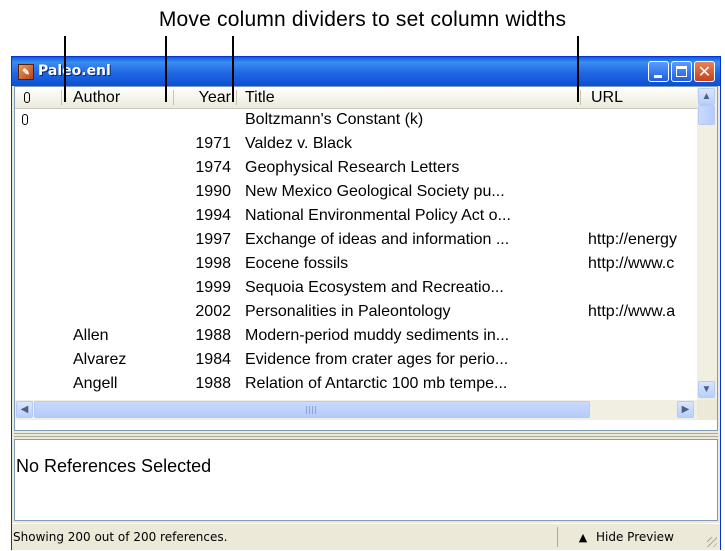  I want to click on url-cell: http://www.c, so click(631, 263).